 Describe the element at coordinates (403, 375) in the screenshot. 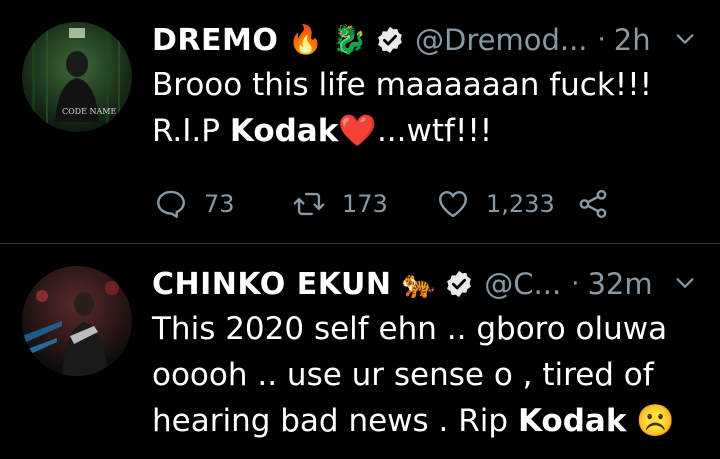

I see `tweet-line: ooooh .. use ur sense o , tired of` at that location.